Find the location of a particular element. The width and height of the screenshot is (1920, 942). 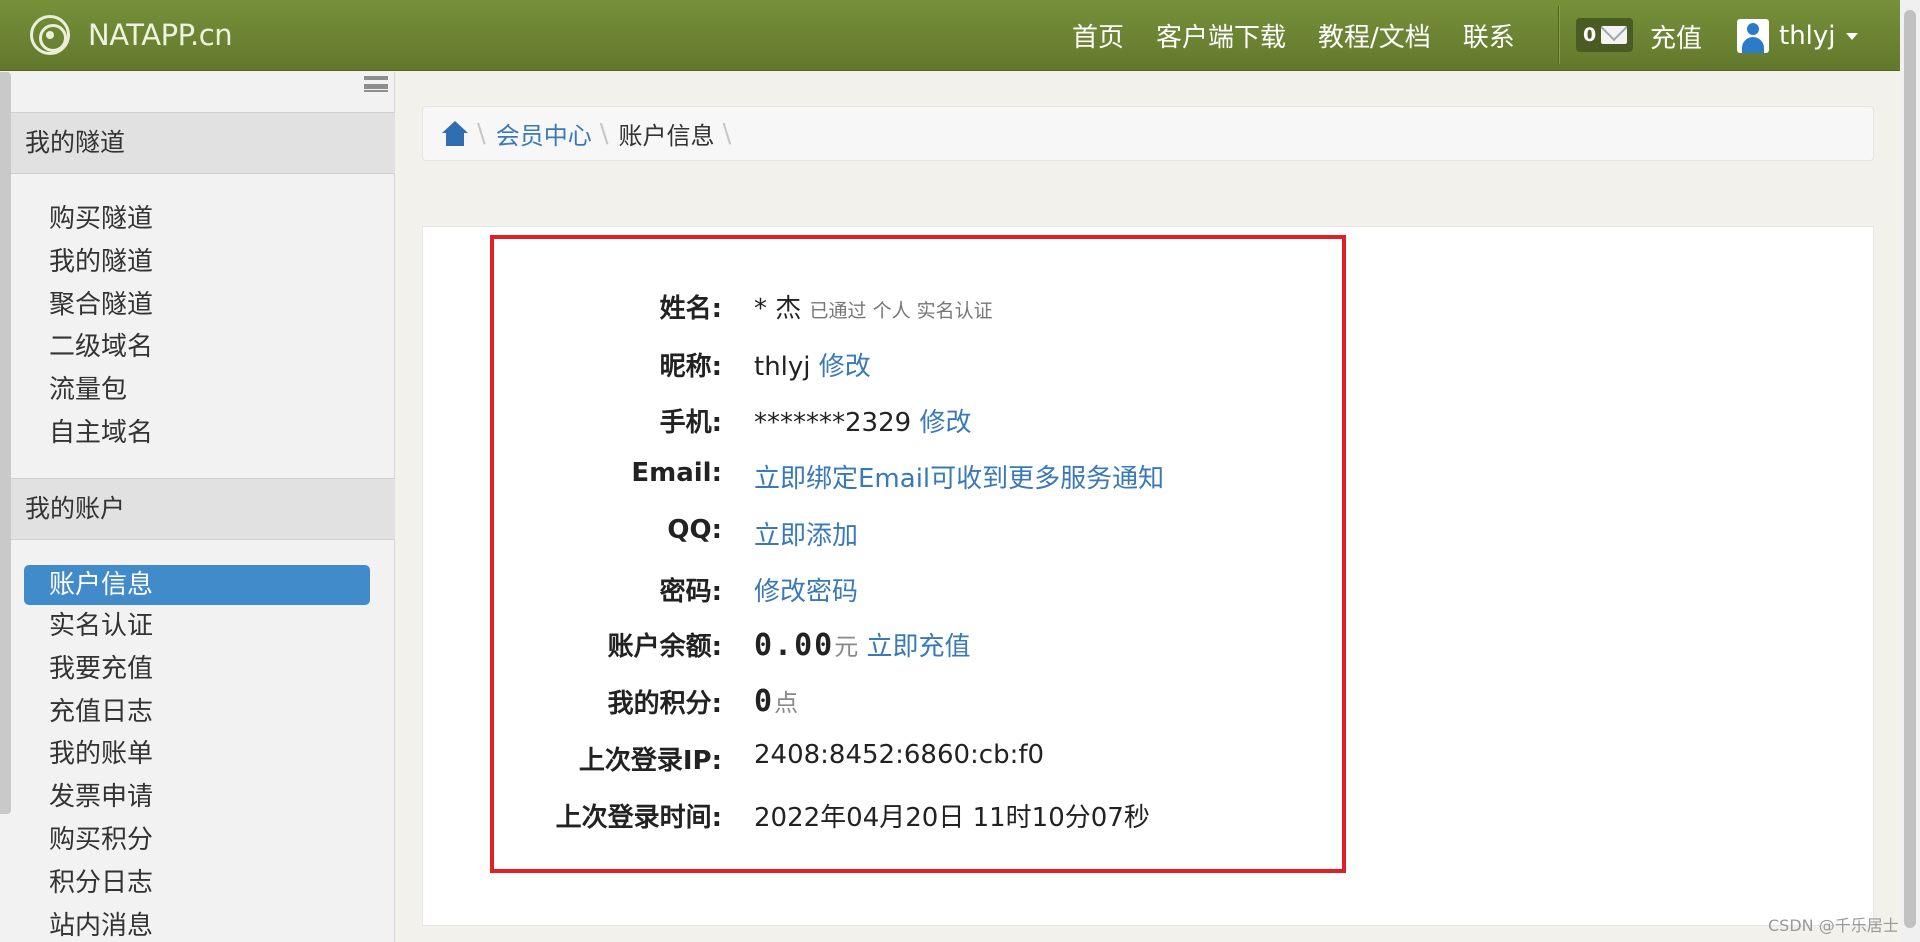

user-menu: thlyj is located at coordinates (1797, 36).